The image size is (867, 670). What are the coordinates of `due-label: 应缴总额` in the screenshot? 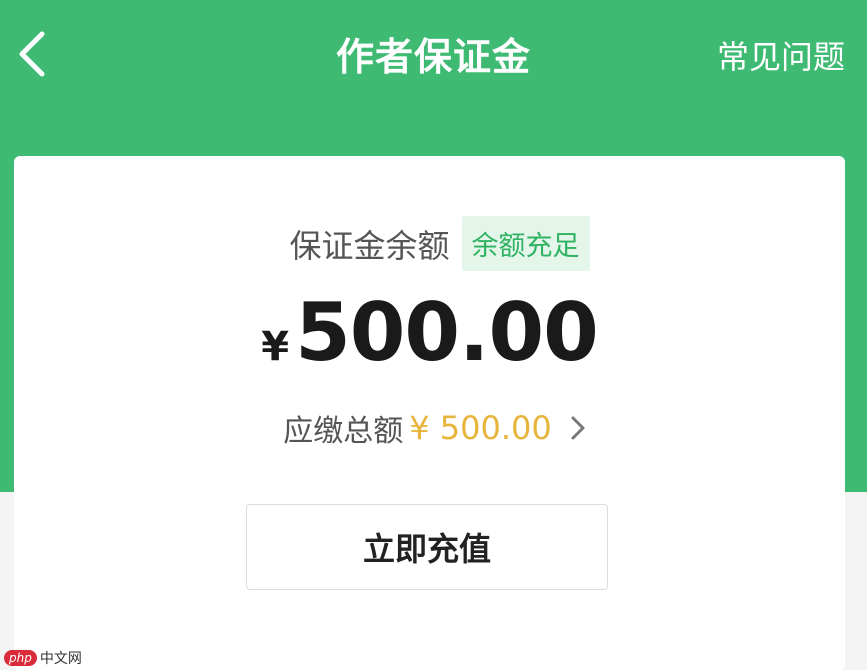 It's located at (343, 431).